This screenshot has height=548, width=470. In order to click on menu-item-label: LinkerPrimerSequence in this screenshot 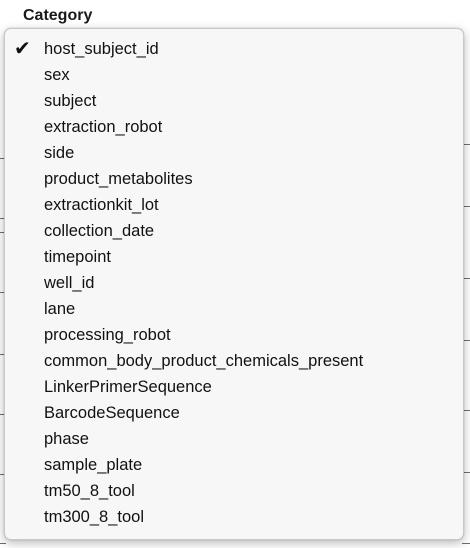, I will do `click(128, 387)`.